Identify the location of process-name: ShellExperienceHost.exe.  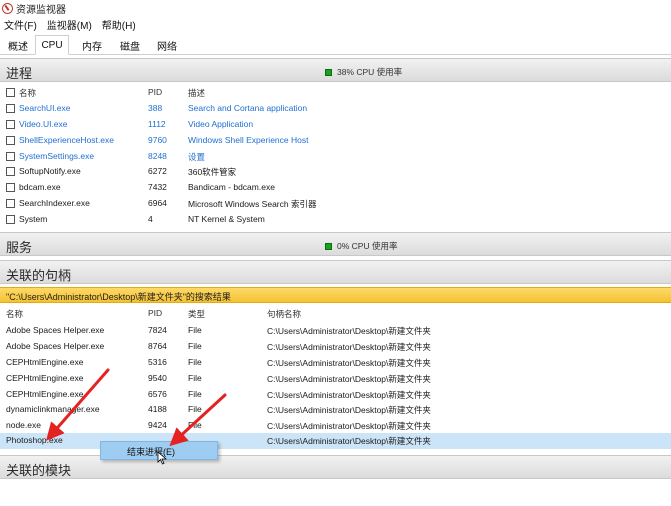
(66, 140).